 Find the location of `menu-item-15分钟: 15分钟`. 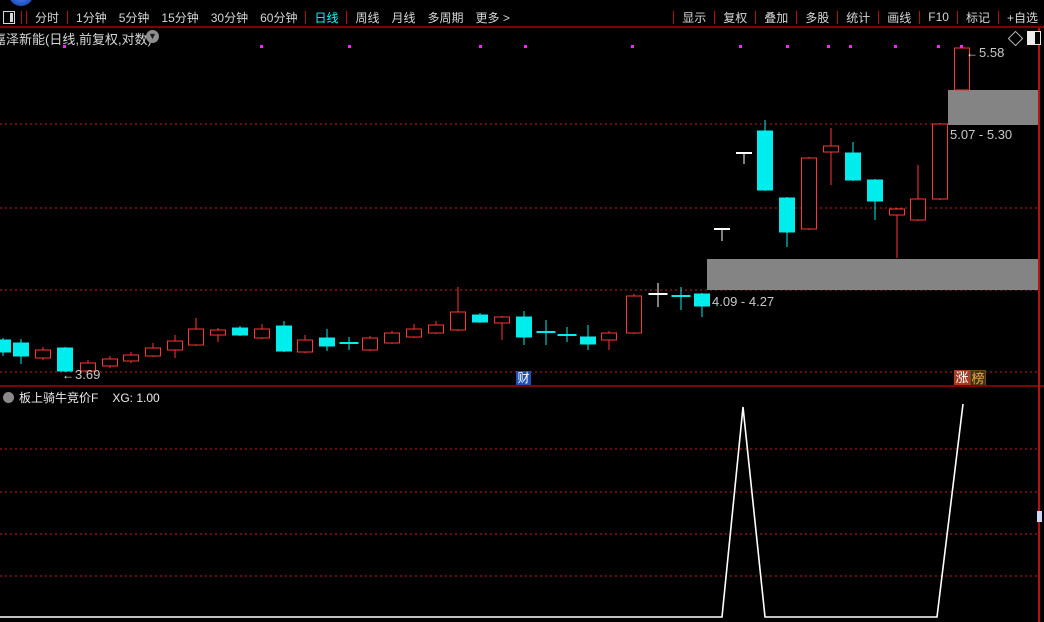

menu-item-15分钟: 15分钟 is located at coordinates (179, 17).